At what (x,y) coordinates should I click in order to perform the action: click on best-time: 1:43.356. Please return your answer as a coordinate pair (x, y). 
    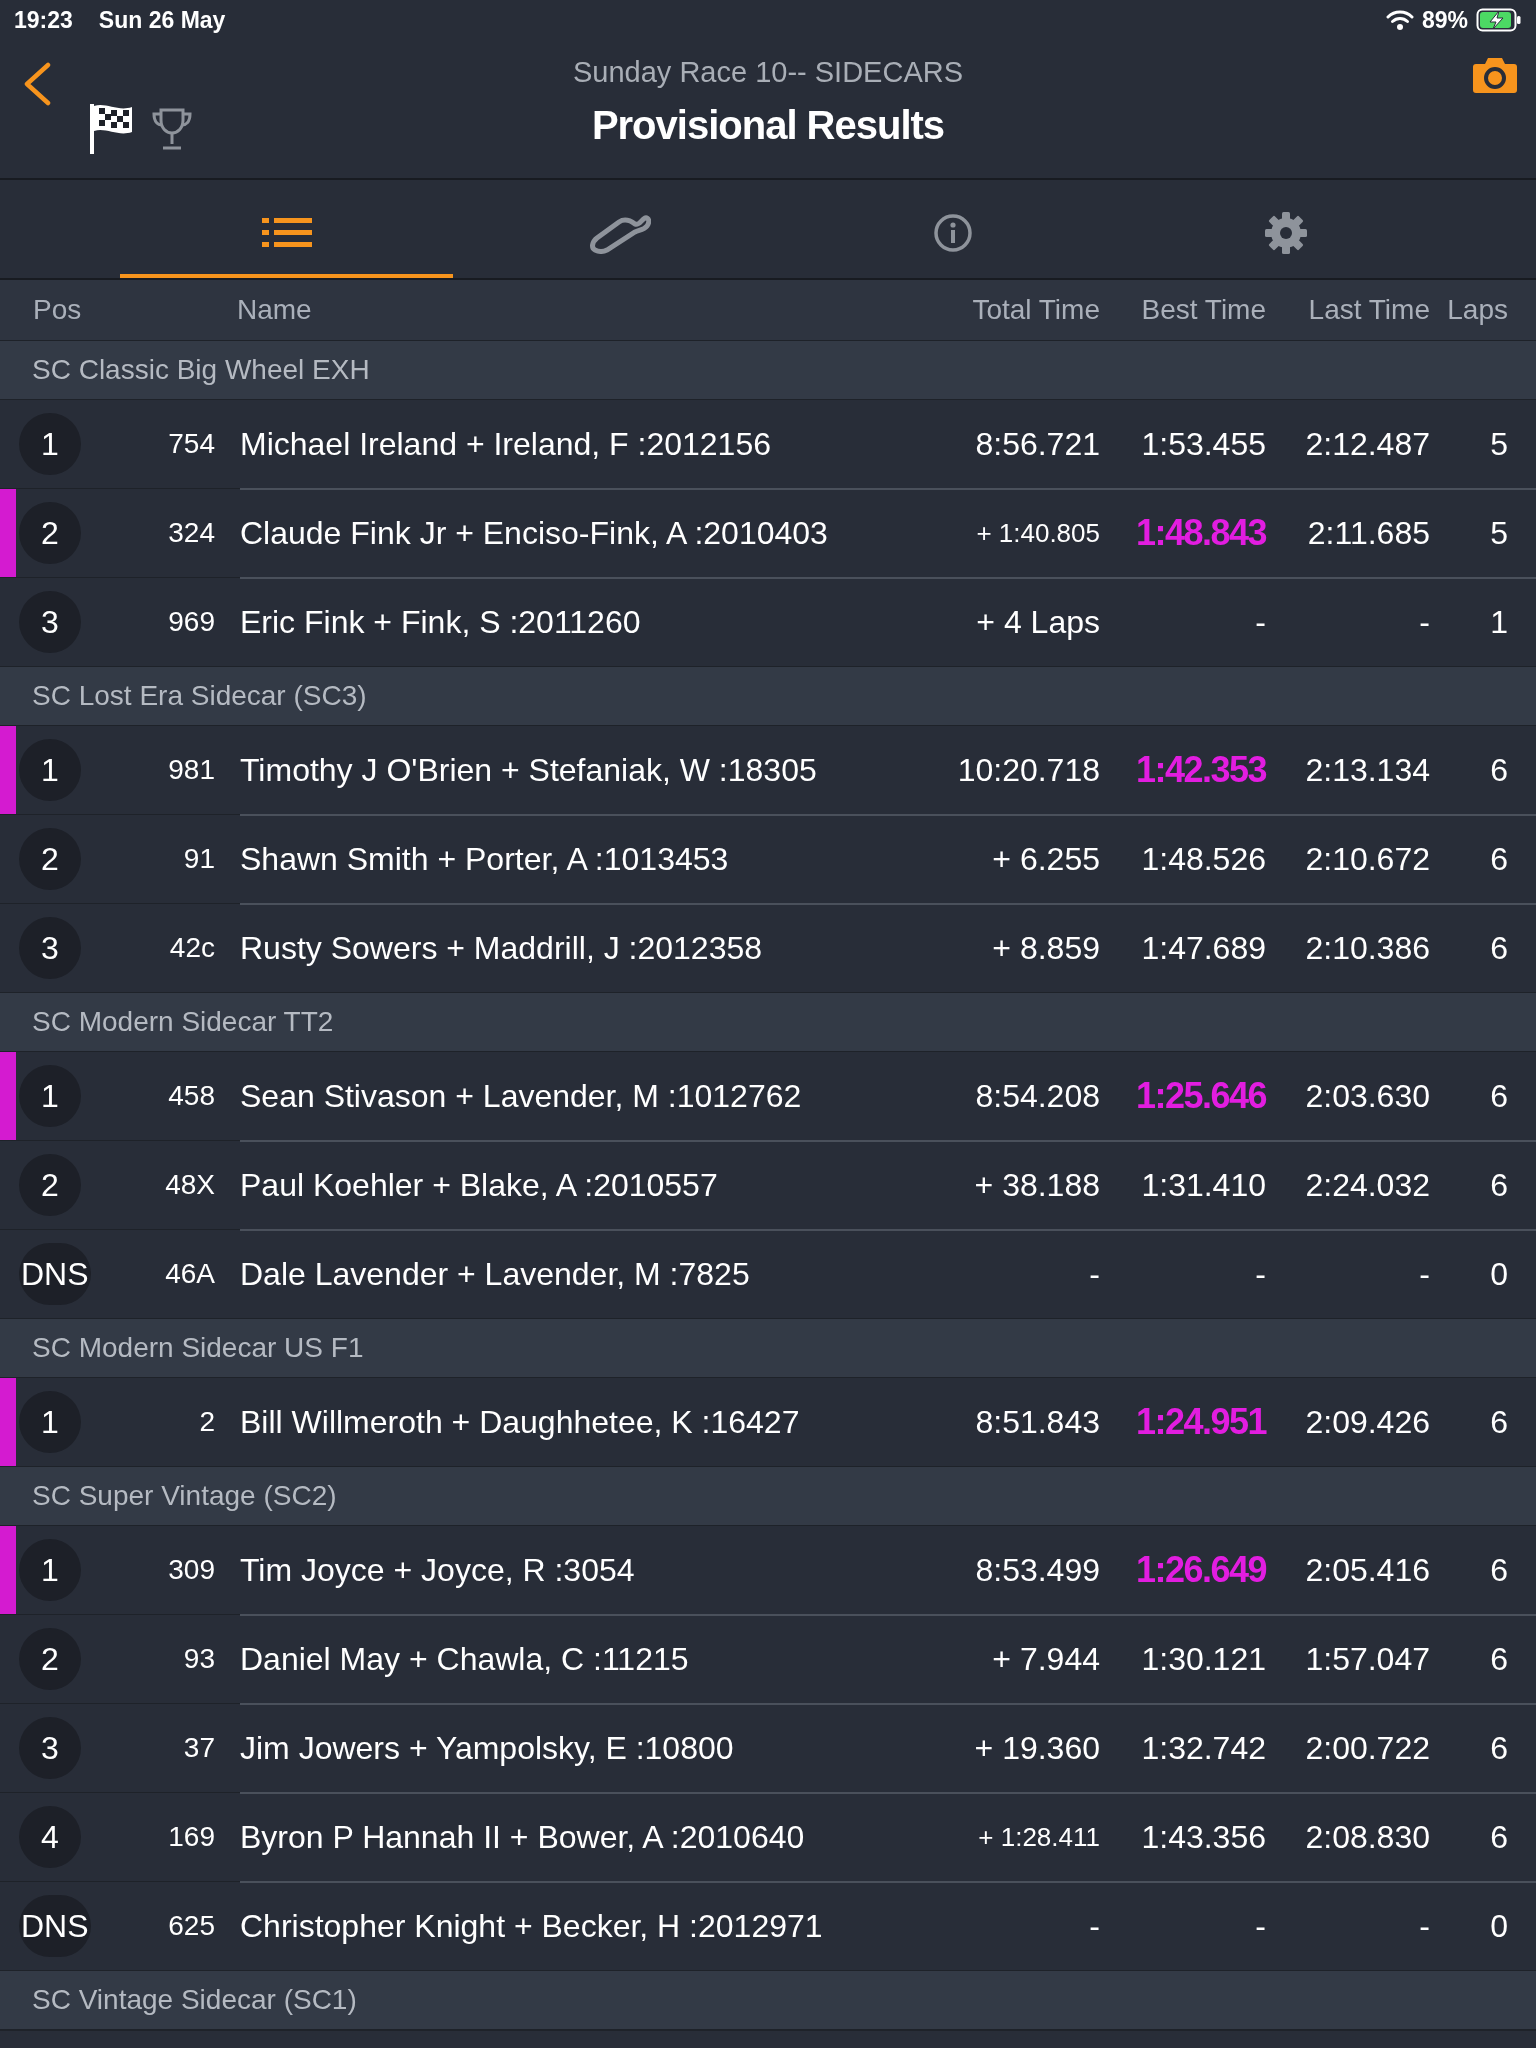
    Looking at the image, I should click on (1203, 1837).